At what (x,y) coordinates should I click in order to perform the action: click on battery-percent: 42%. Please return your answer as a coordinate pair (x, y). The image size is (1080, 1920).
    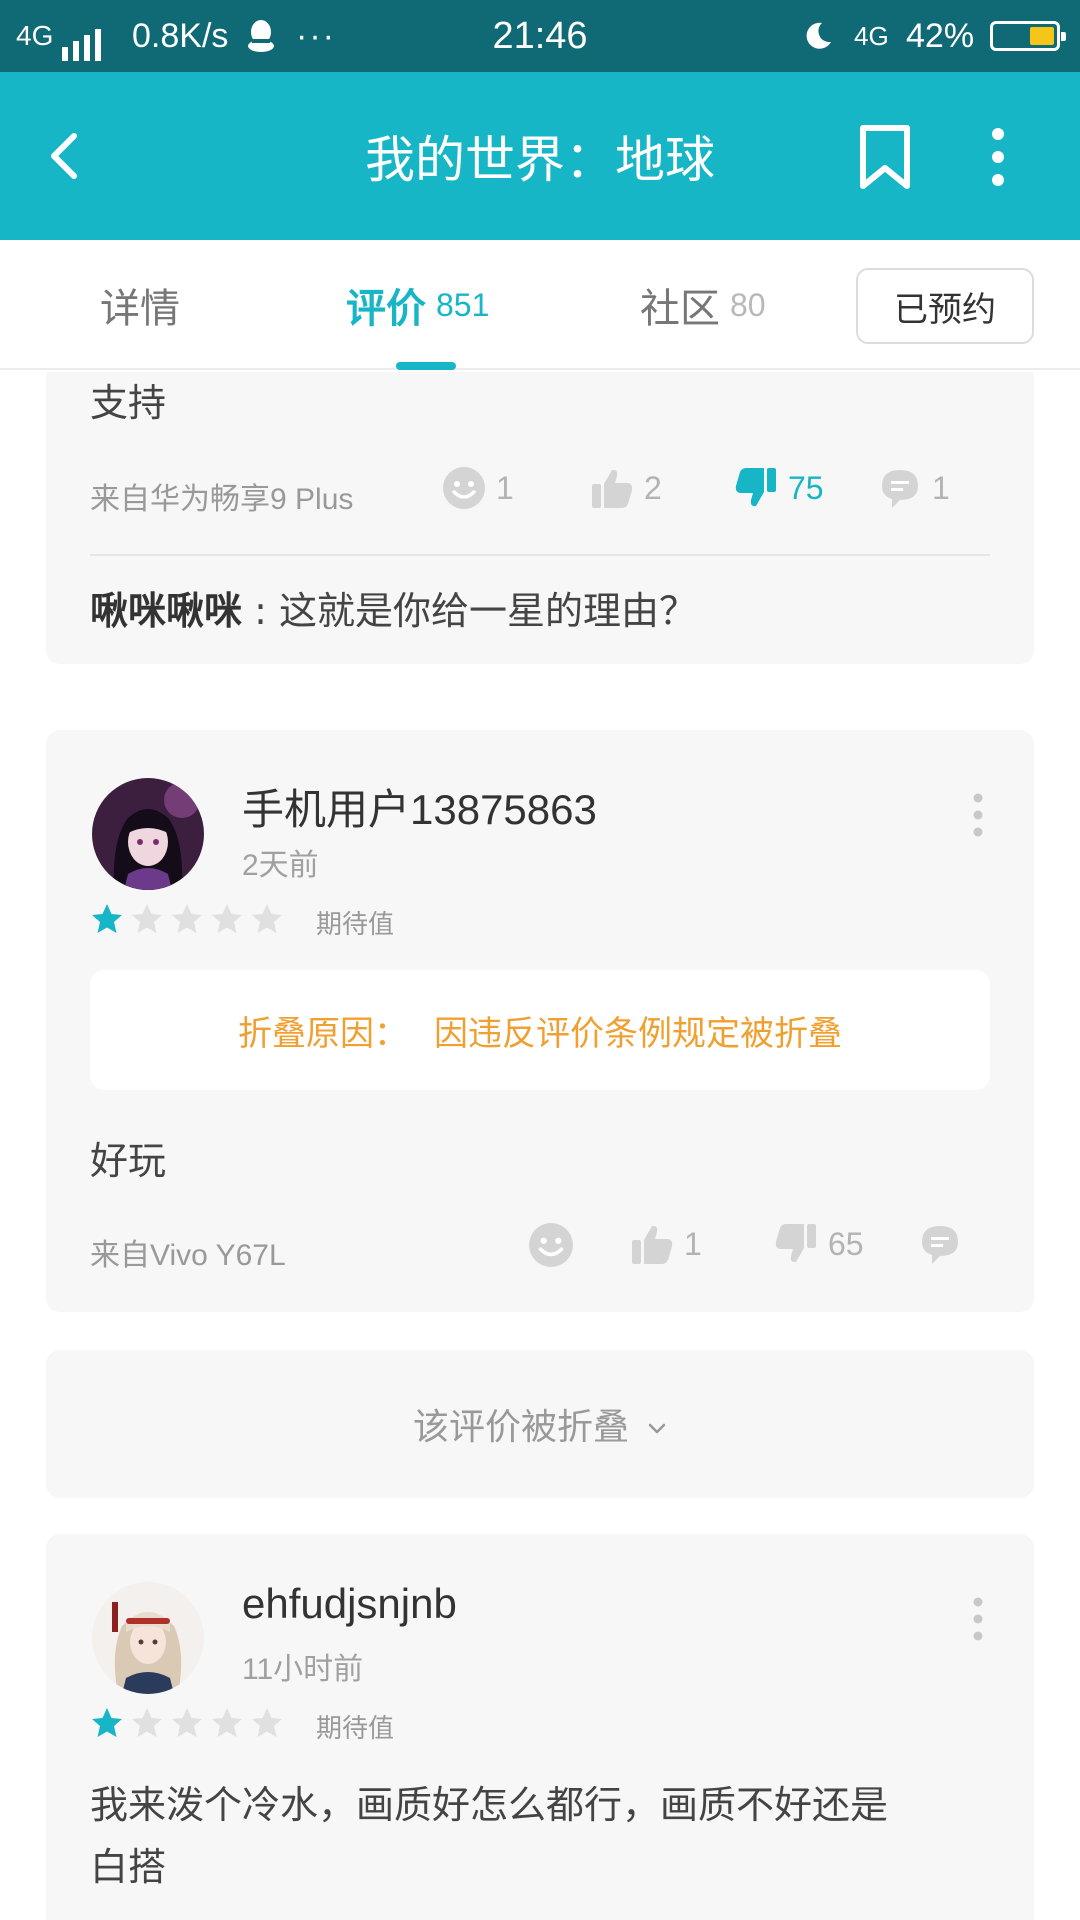
    Looking at the image, I should click on (940, 35).